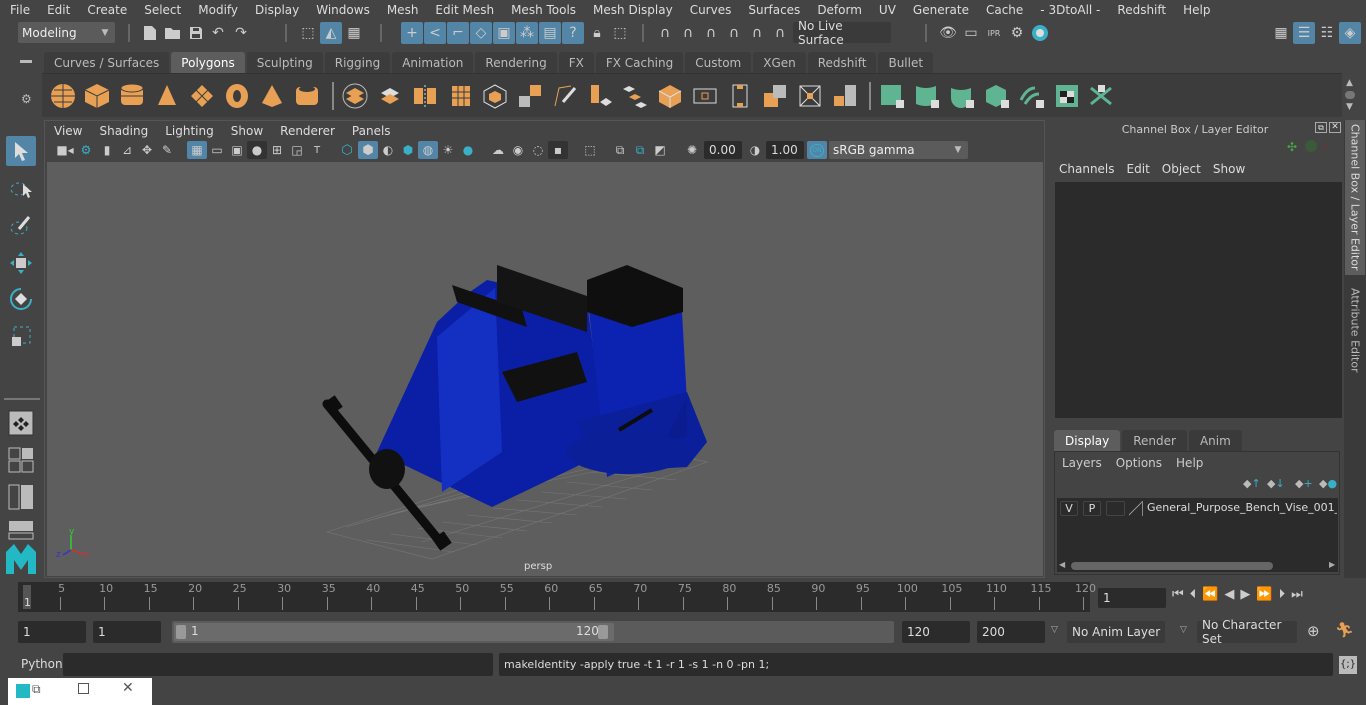 Image resolution: width=1366 pixels, height=705 pixels. I want to click on menu-deform: Deform, so click(838, 10).